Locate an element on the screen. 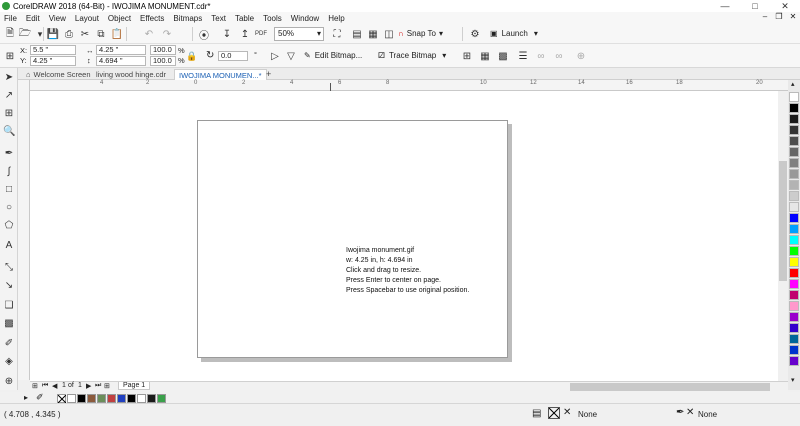  redo-icon: ↷ is located at coordinates (167, 34).